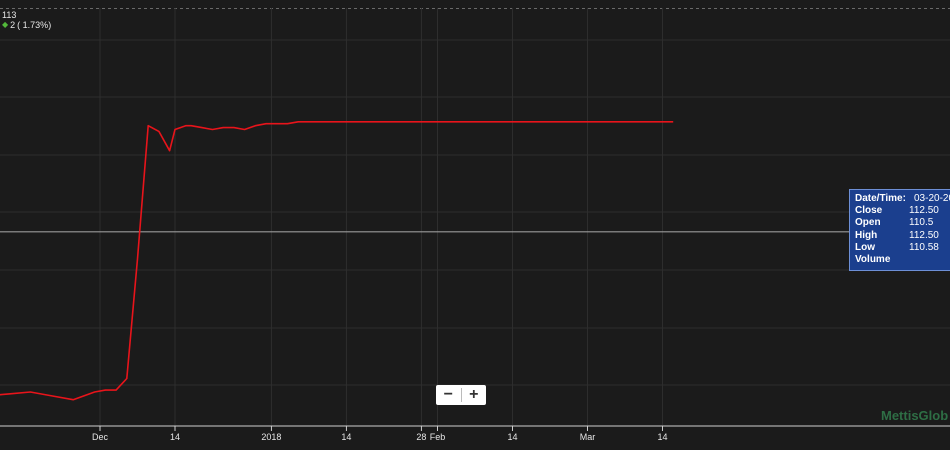  Describe the element at coordinates (902, 248) in the screenshot. I see `tooltip-row-low: Low 110.58` at that location.